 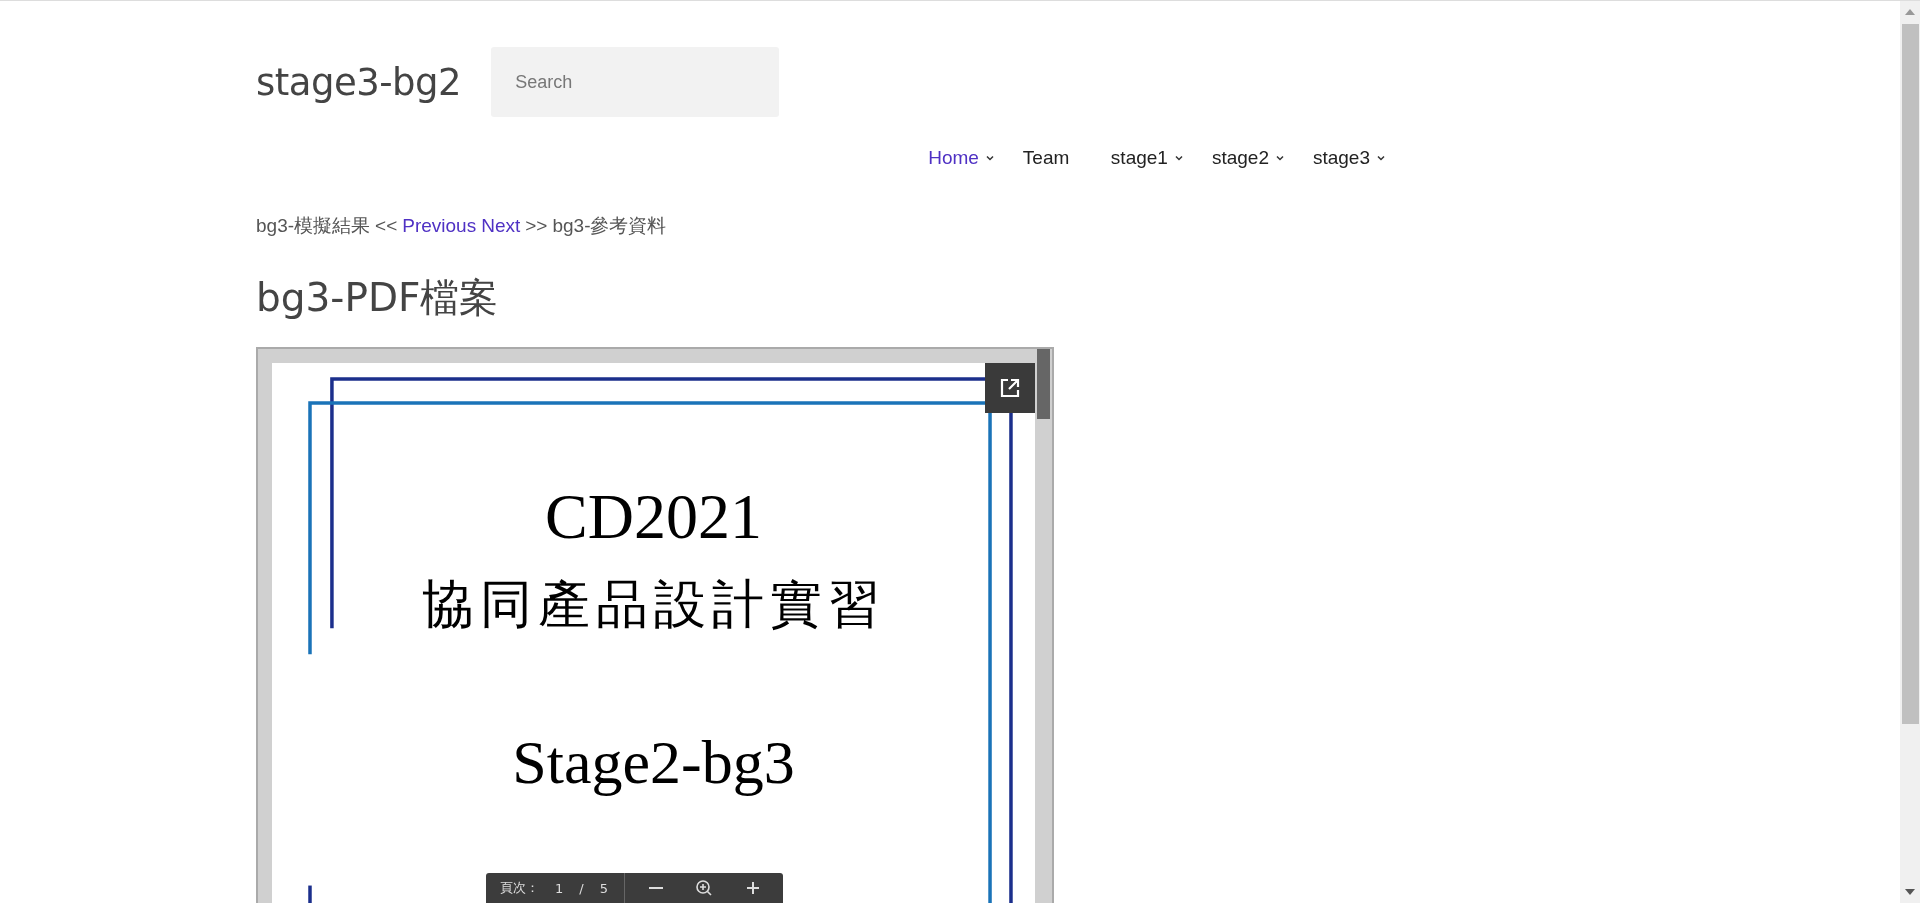 What do you see at coordinates (359, 82) in the screenshot?
I see `site-title: stage3-bg2` at bounding box center [359, 82].